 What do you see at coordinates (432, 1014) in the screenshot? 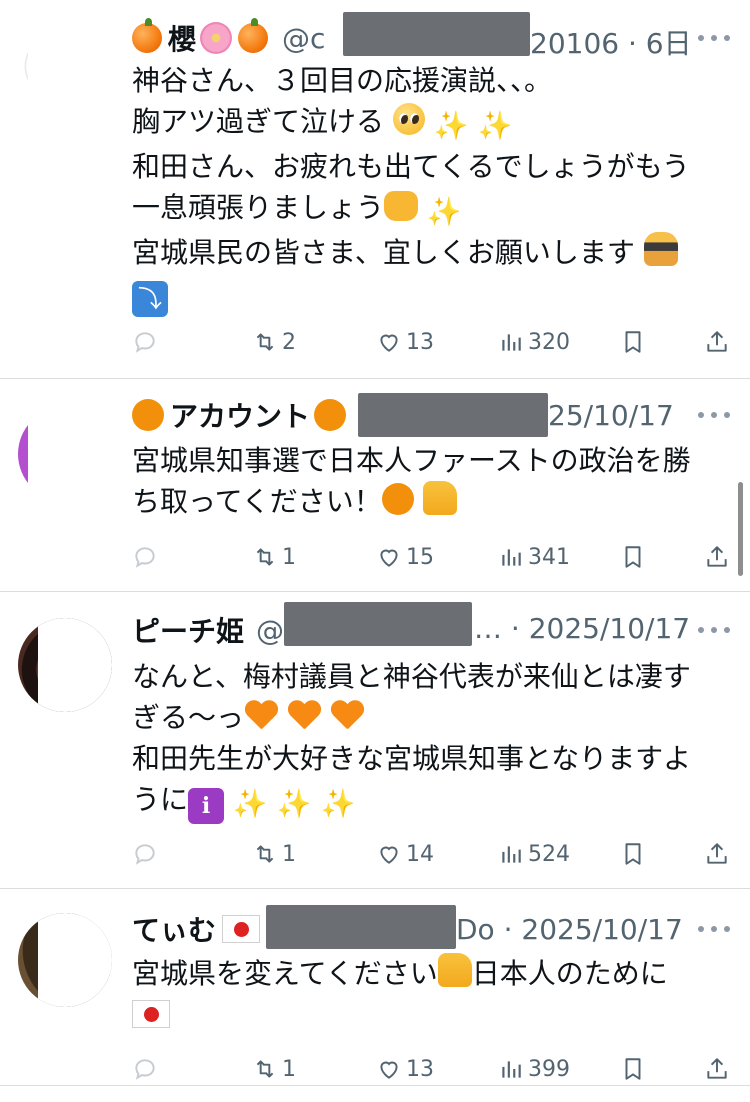
I see `text-line` at bounding box center [432, 1014].